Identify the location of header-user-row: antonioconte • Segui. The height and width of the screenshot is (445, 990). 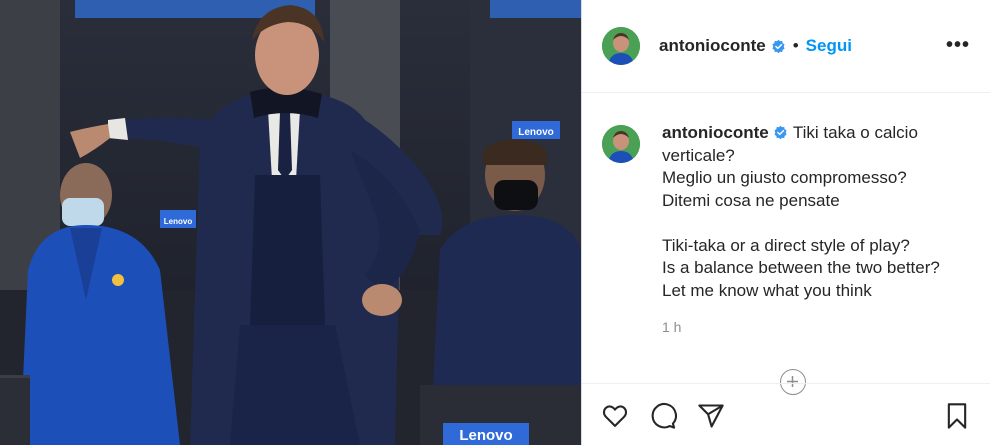
(755, 46).